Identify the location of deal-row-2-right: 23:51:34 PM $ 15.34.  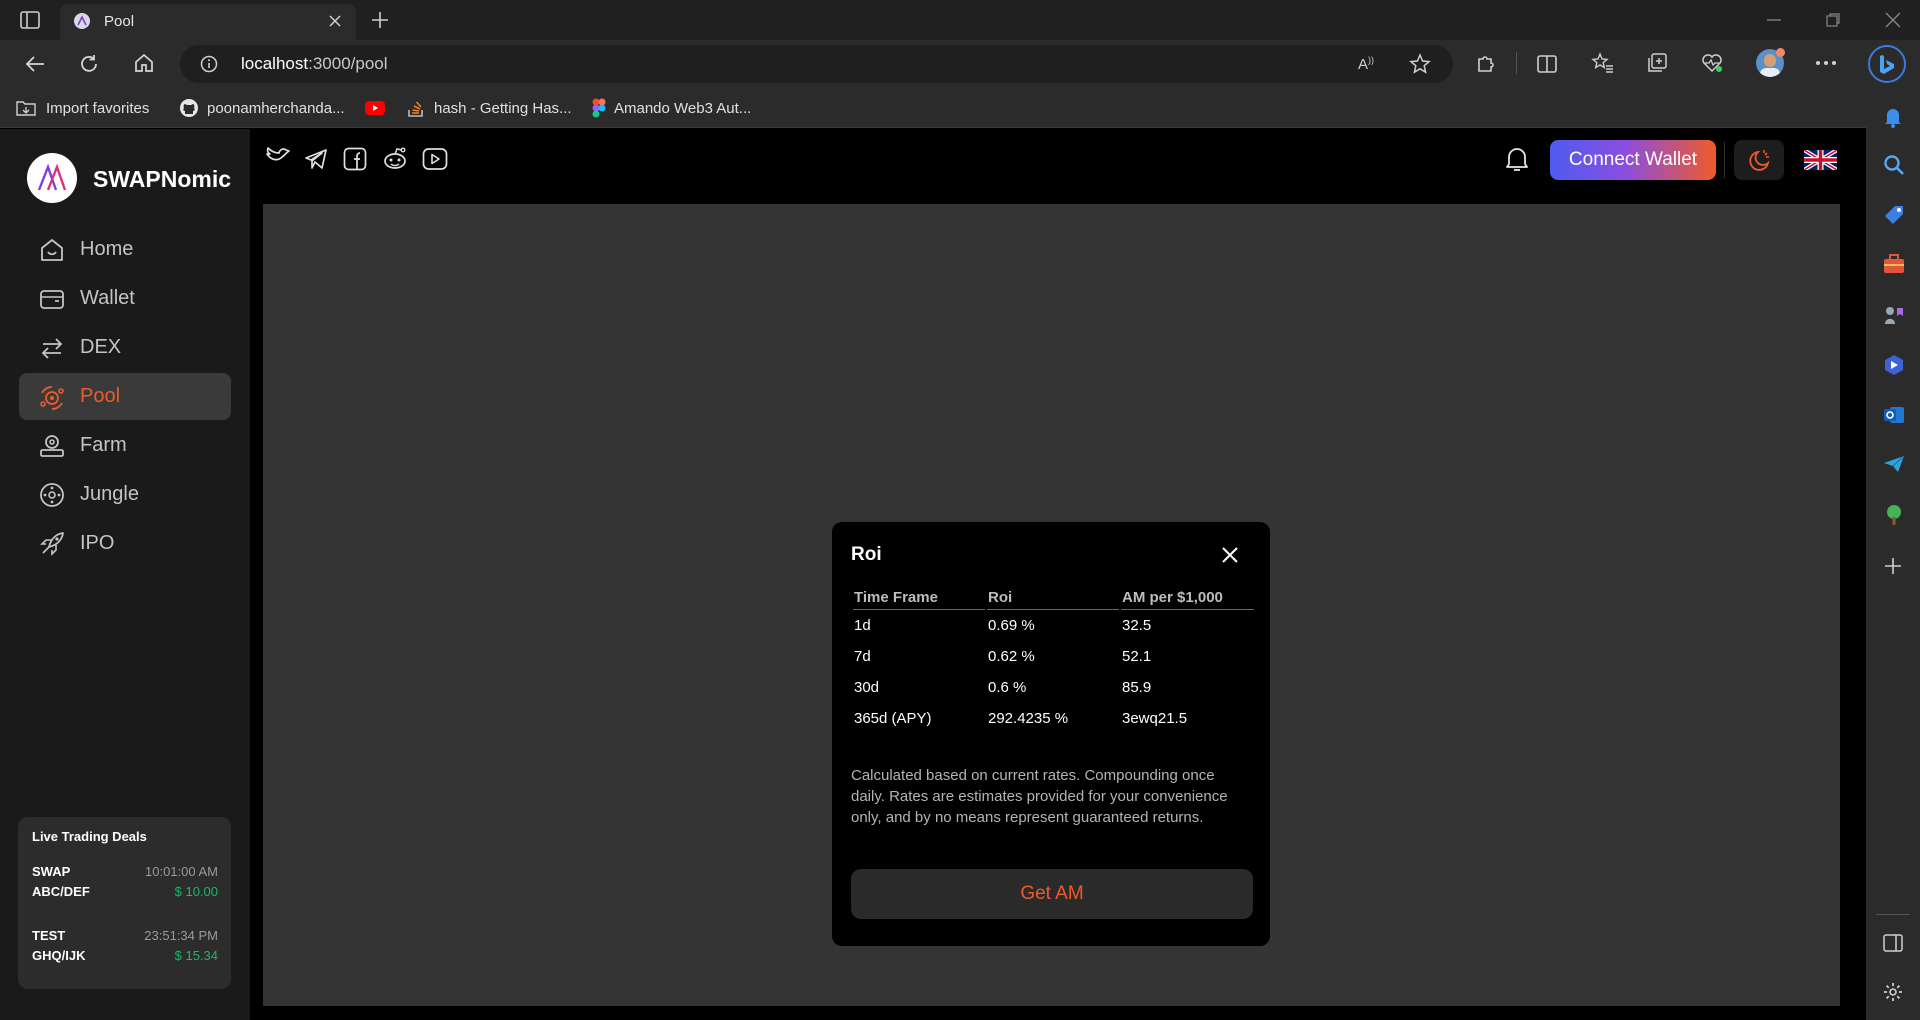
(181, 946).